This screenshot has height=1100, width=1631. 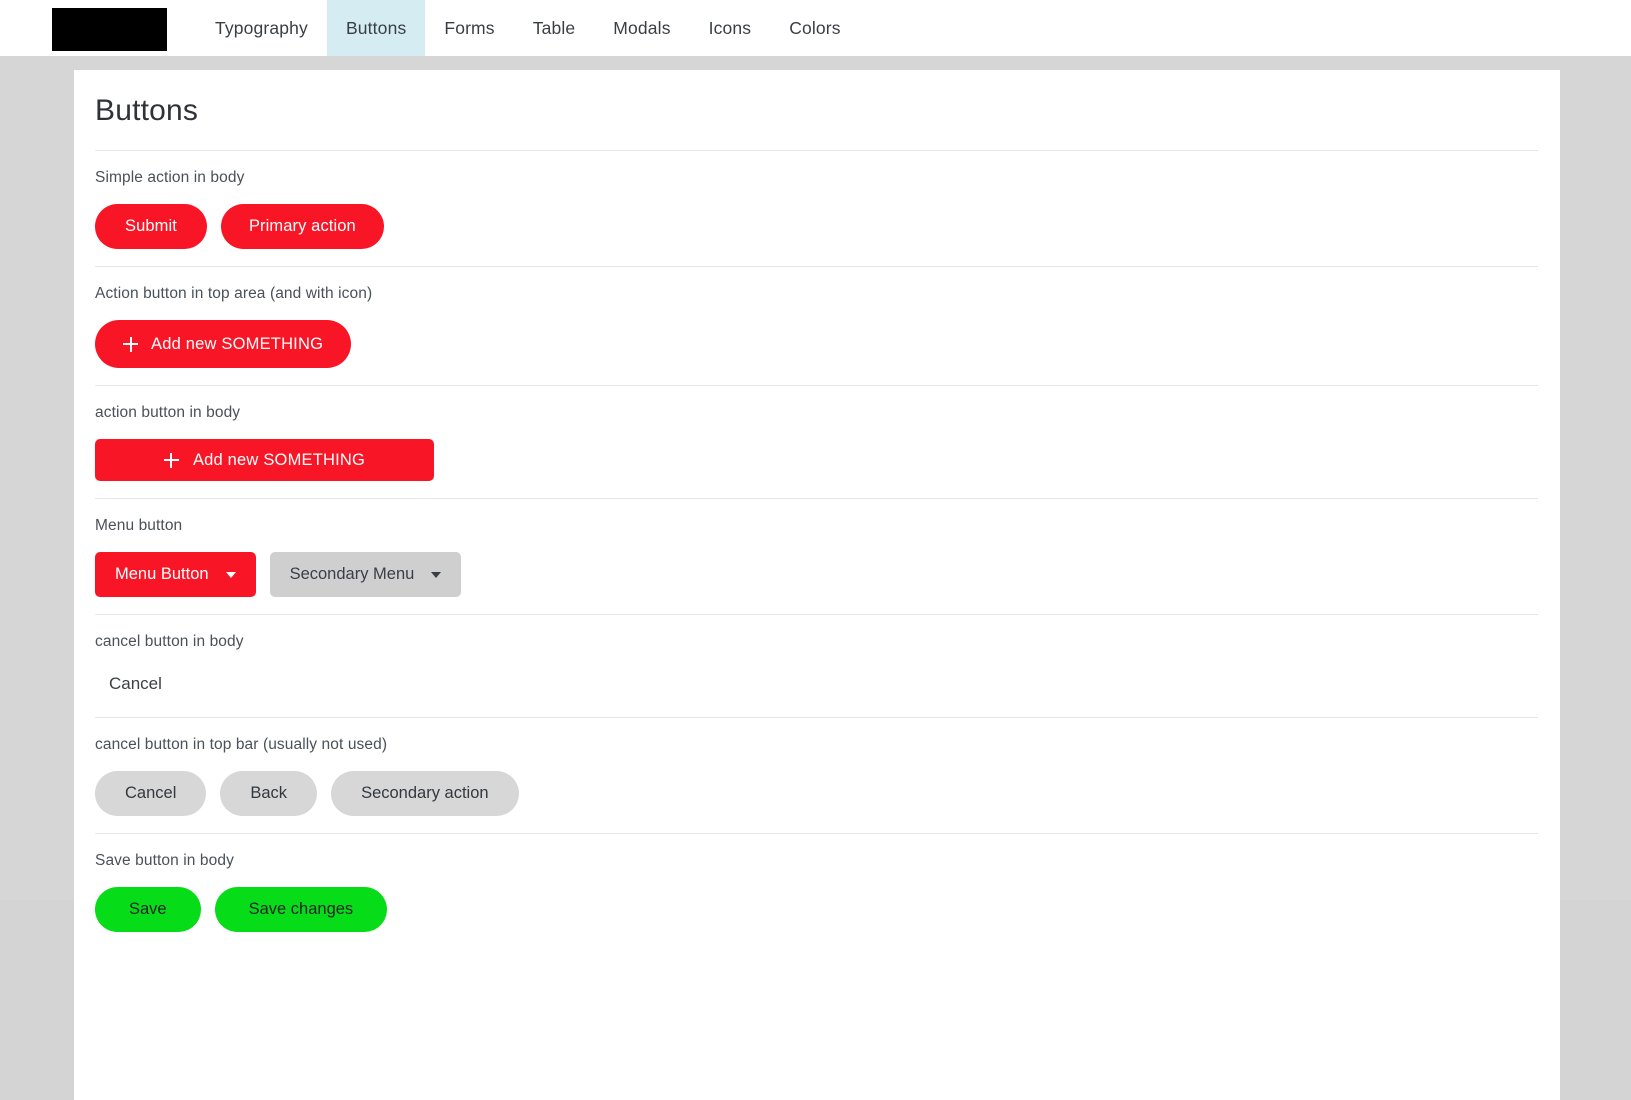 I want to click on section-label: Save button in body, so click(x=164, y=860).